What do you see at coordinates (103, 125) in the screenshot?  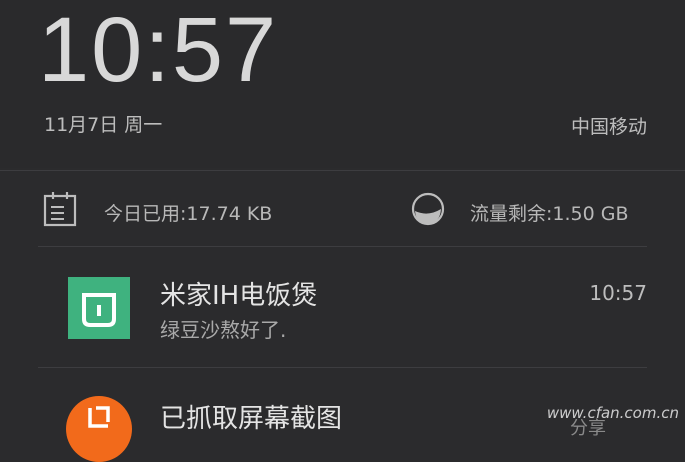 I see `date-label: 11月7日 周一` at bounding box center [103, 125].